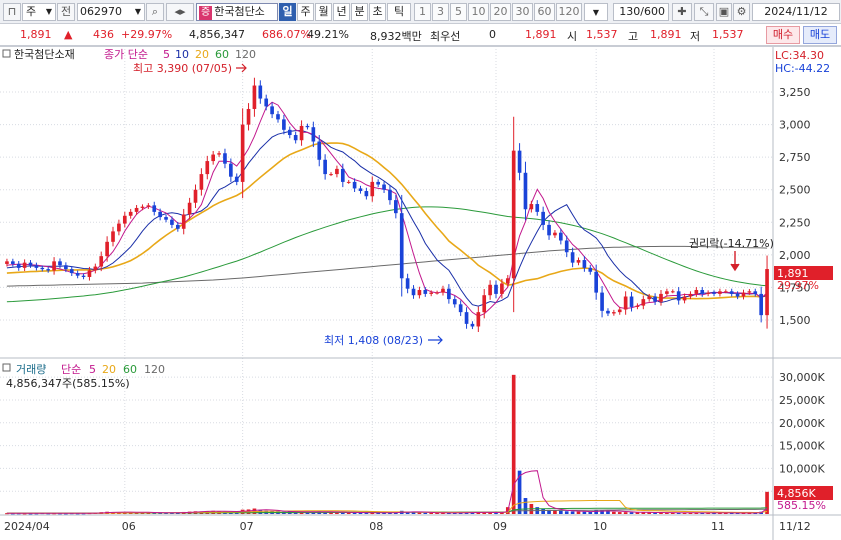  I want to click on date-input: 2024/11/12, so click(796, 12).